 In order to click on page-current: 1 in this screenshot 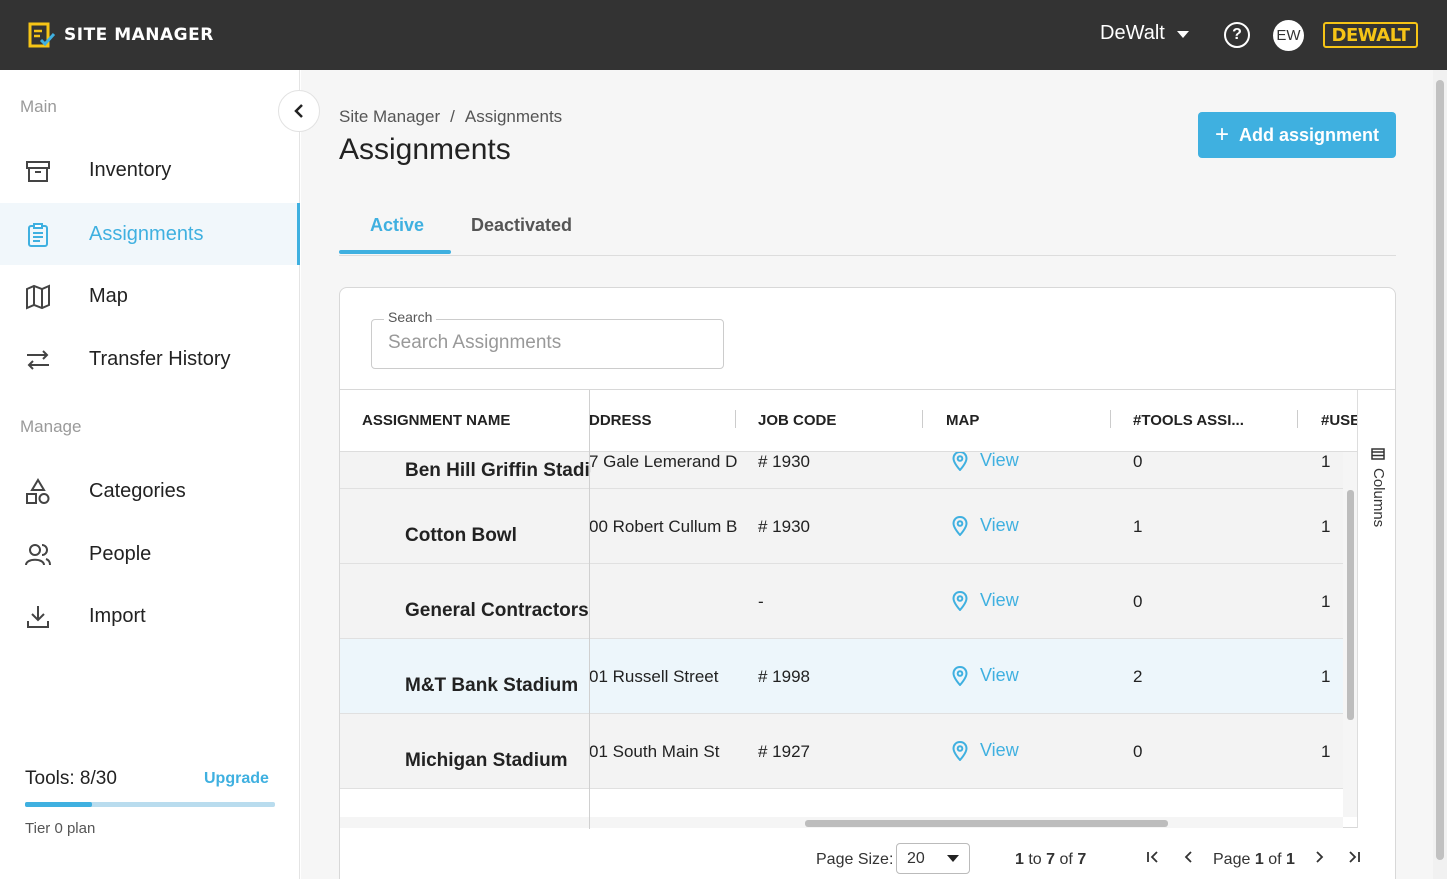, I will do `click(1259, 859)`.